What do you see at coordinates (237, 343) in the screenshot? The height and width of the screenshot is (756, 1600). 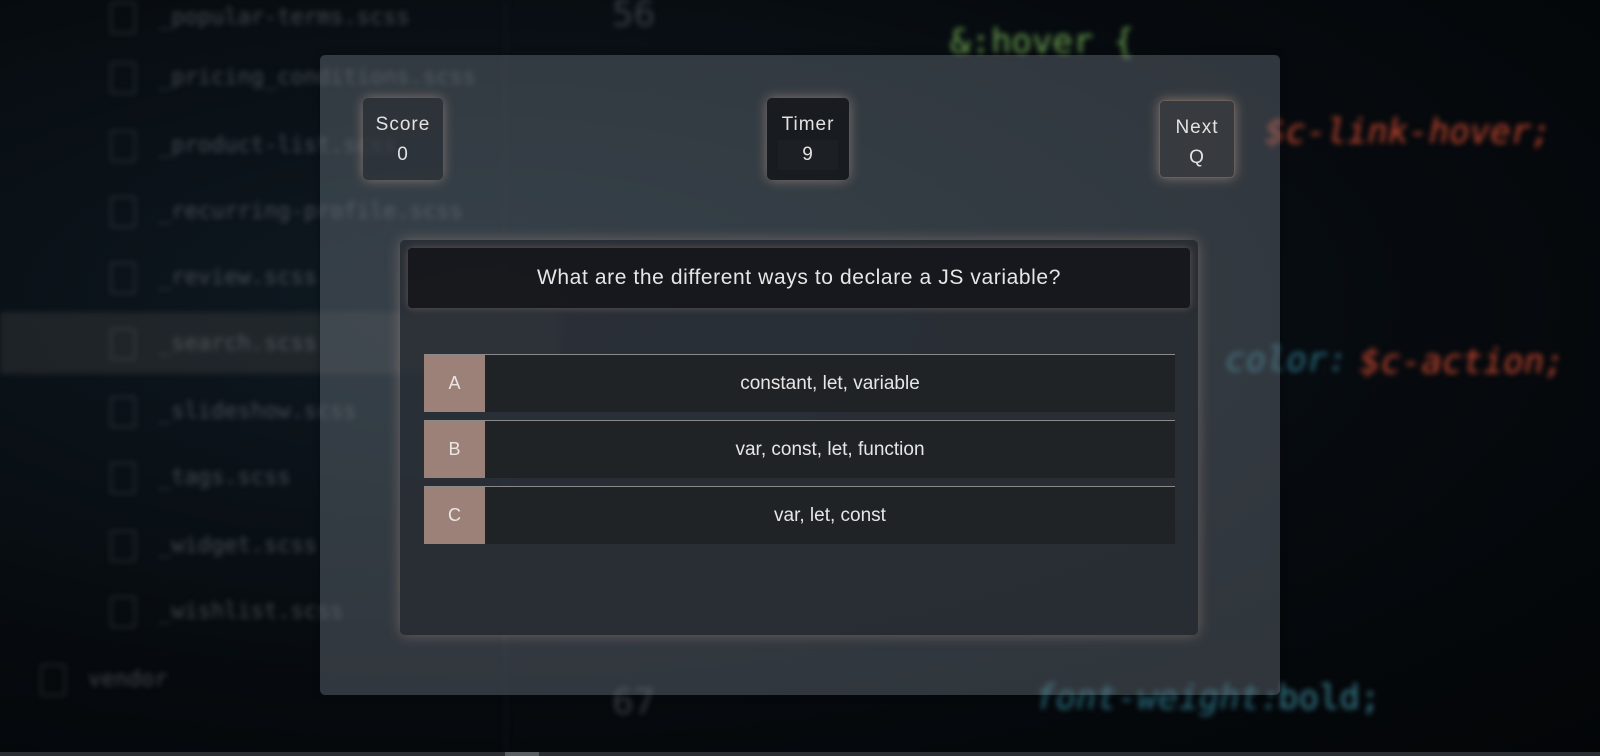 I see `bg-file-name: _search.scss` at bounding box center [237, 343].